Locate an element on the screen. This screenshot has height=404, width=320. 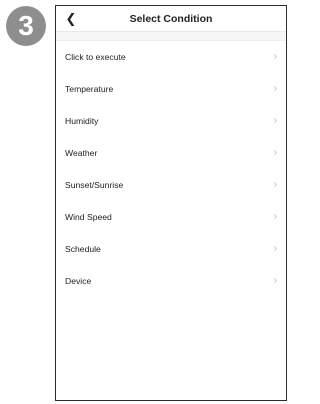
condition-label: Device is located at coordinates (78, 281).